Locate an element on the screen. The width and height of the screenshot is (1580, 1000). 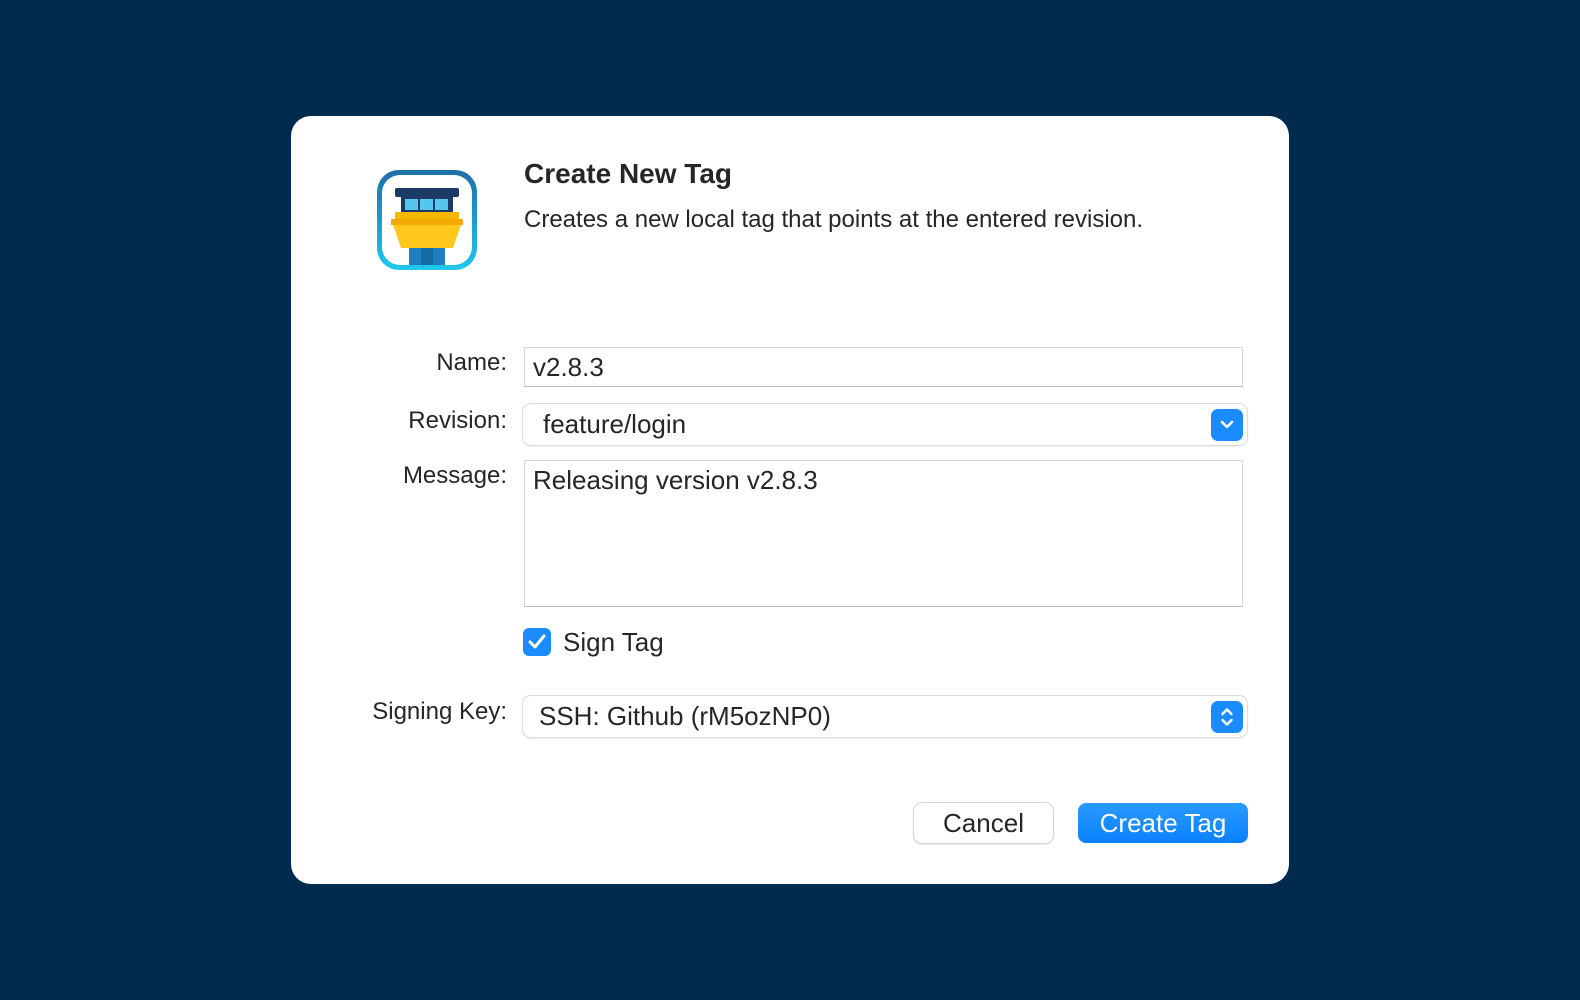
dialog-title: Create New Tag is located at coordinates (628, 173).